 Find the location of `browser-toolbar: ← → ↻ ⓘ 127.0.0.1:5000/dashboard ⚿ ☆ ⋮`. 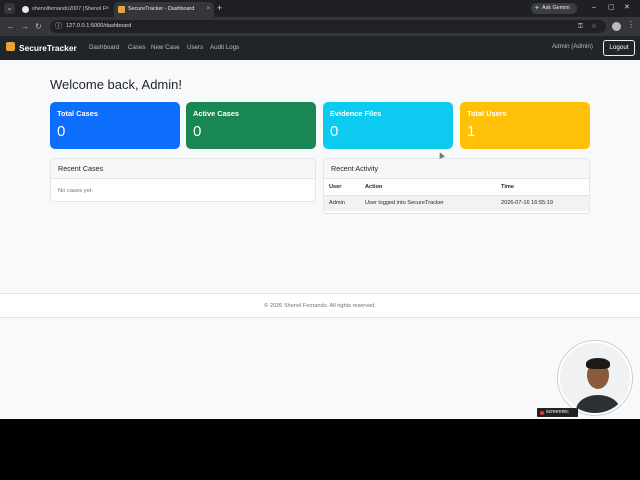

browser-toolbar: ← → ↻ ⓘ 127.0.0.1:5000/dashboard ⚿ ☆ ⋮ is located at coordinates (320, 26).